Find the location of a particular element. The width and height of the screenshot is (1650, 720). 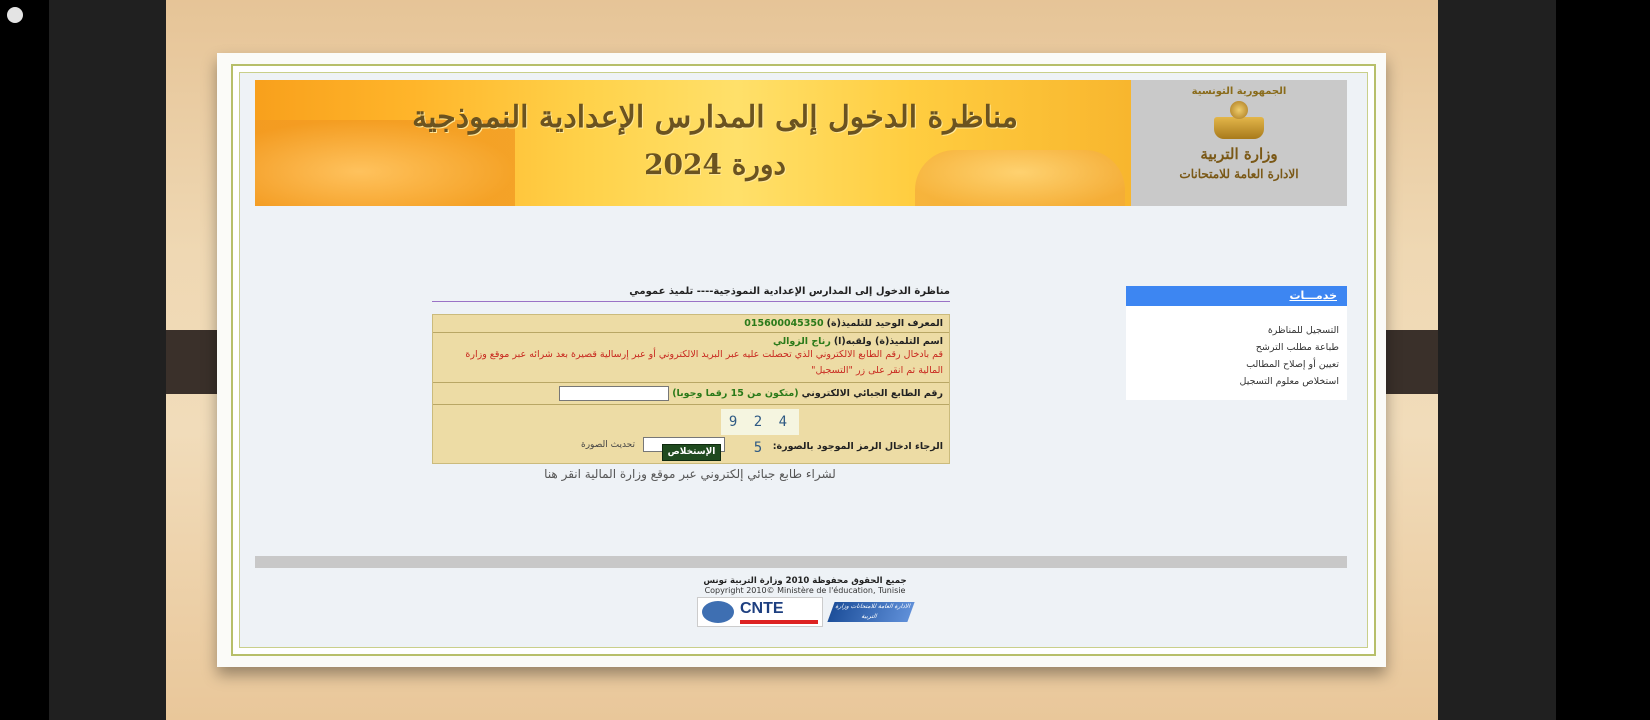

directorate-label: الادارة العامة للامتحانات is located at coordinates (1239, 174).